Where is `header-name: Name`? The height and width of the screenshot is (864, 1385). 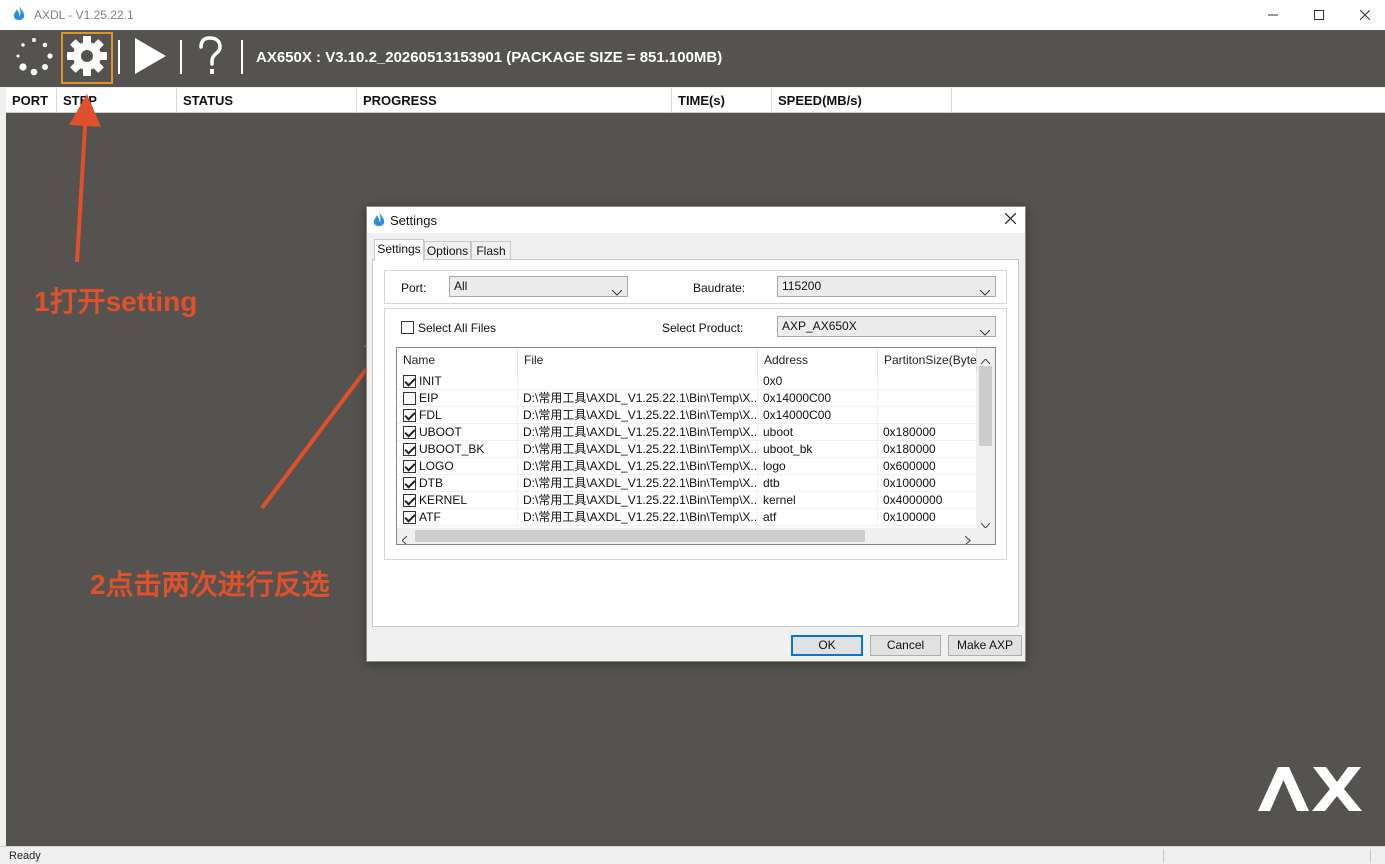 header-name: Name is located at coordinates (457, 360).